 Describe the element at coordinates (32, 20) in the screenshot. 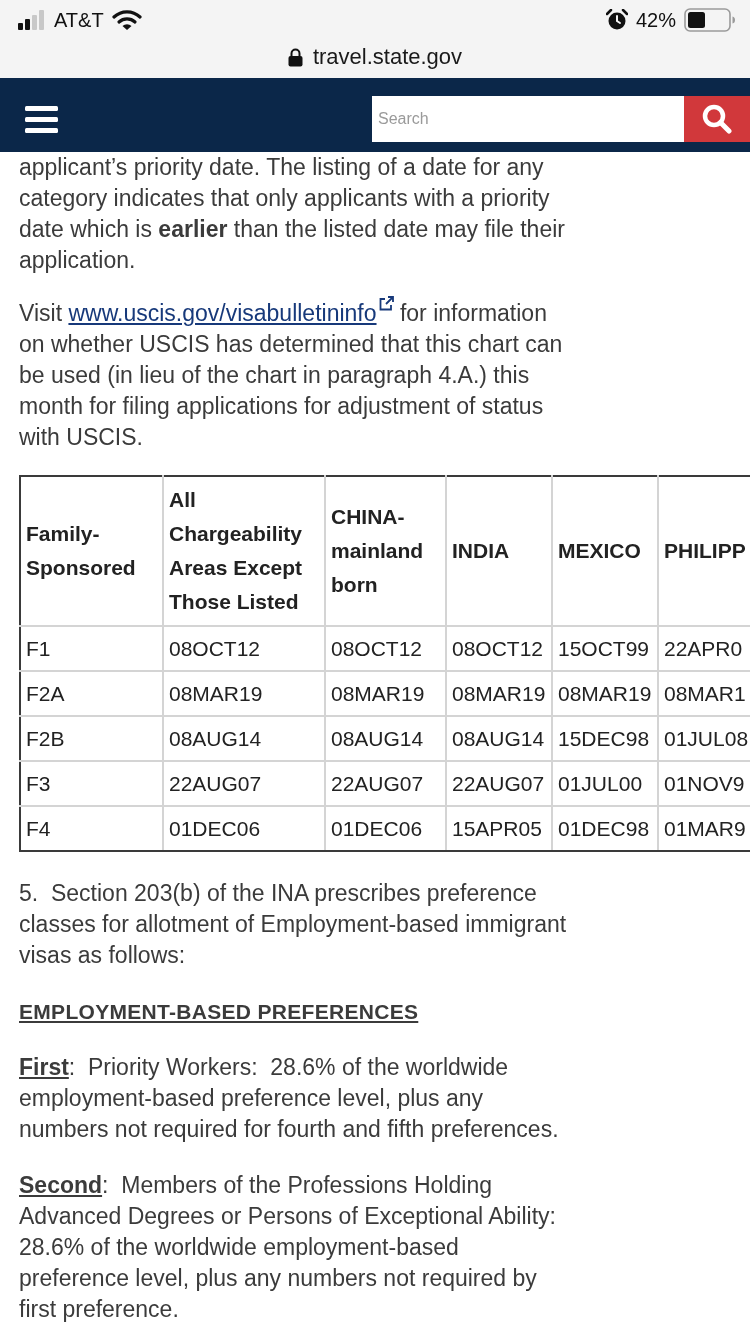

I see `signal-icon` at that location.